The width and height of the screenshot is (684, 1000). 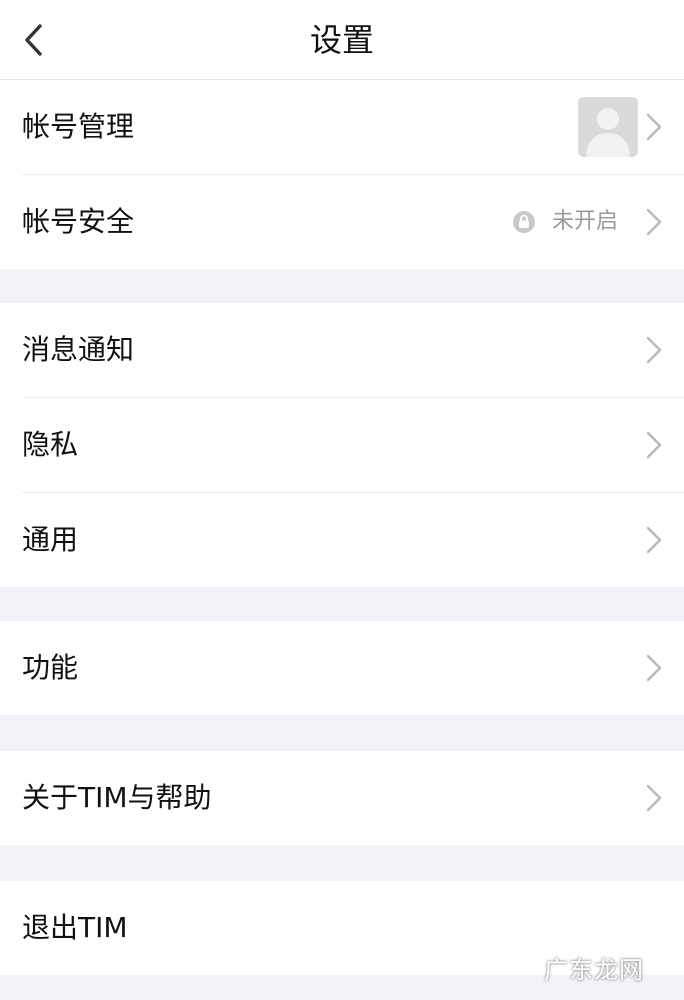 I want to click on about-help-row: 关于TIM与帮助, so click(x=342, y=798).